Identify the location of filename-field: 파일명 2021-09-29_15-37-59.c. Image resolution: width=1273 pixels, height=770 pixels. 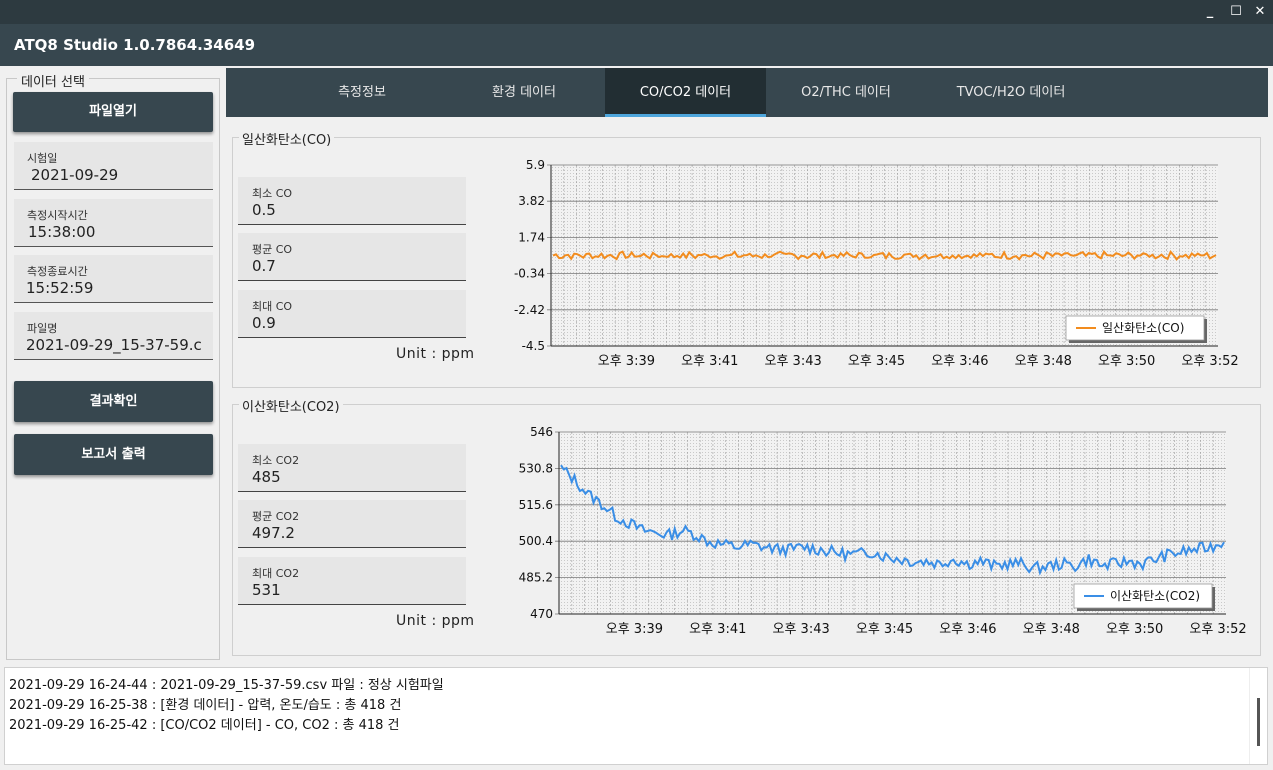
(113, 336).